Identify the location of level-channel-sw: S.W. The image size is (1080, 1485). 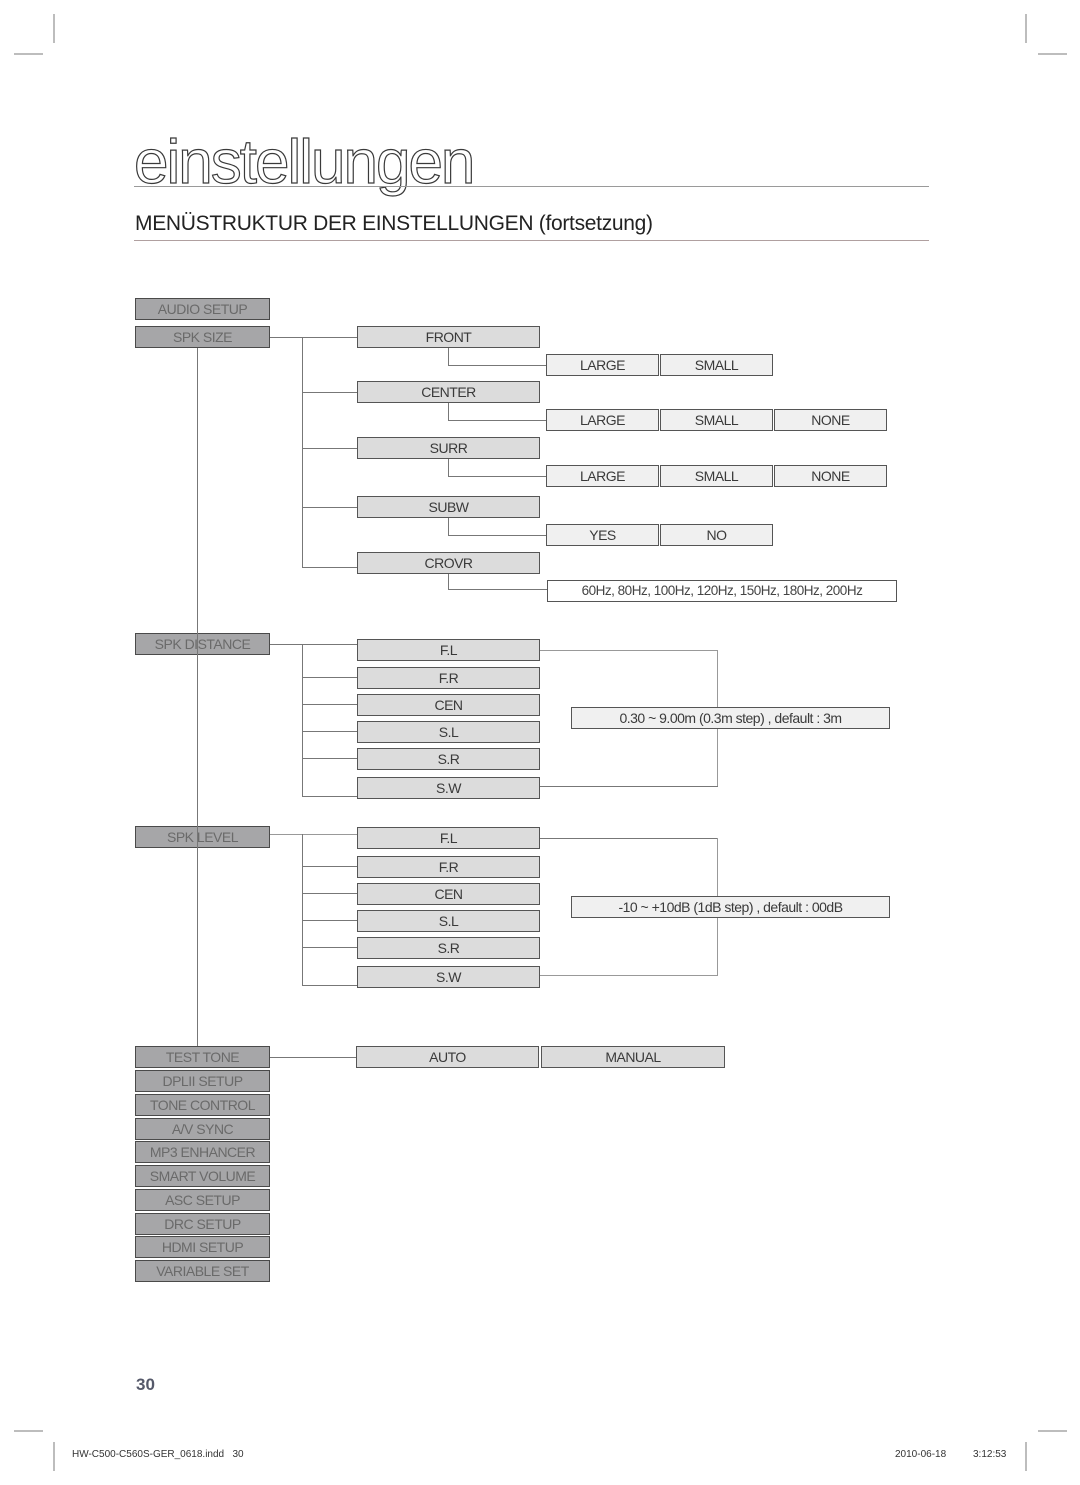
(448, 977).